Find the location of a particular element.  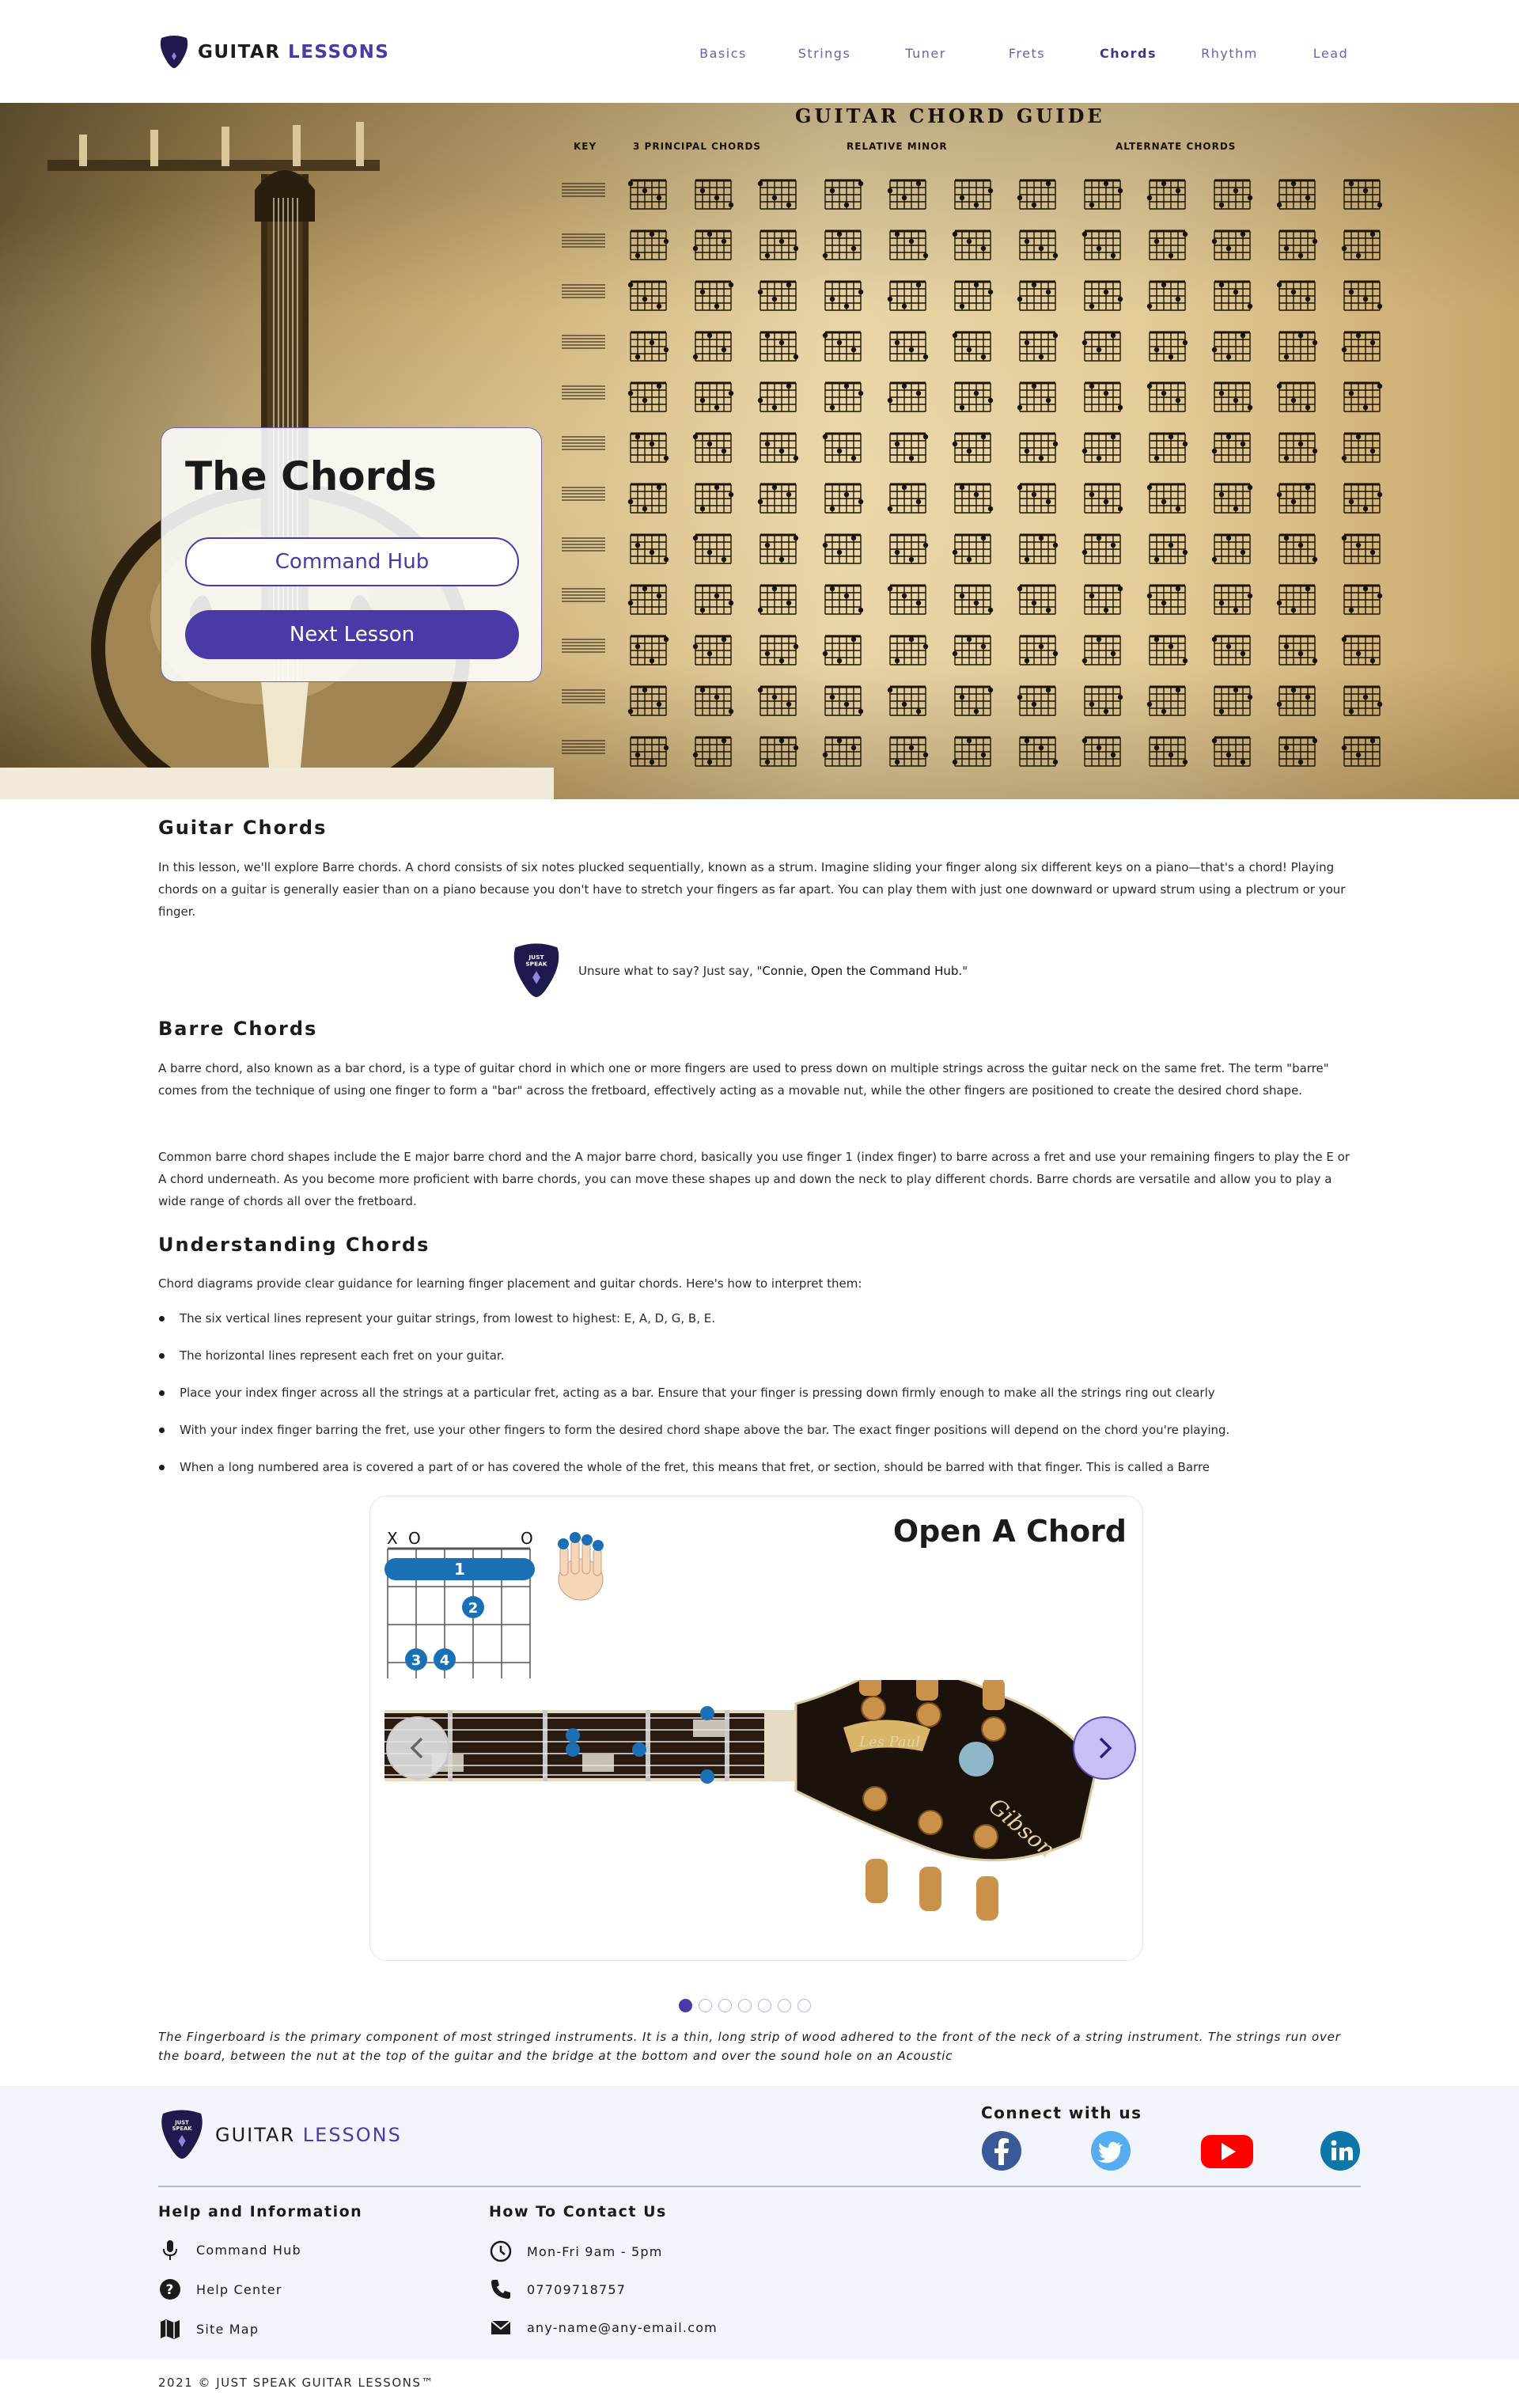

nav-chords: Chords is located at coordinates (1128, 54).